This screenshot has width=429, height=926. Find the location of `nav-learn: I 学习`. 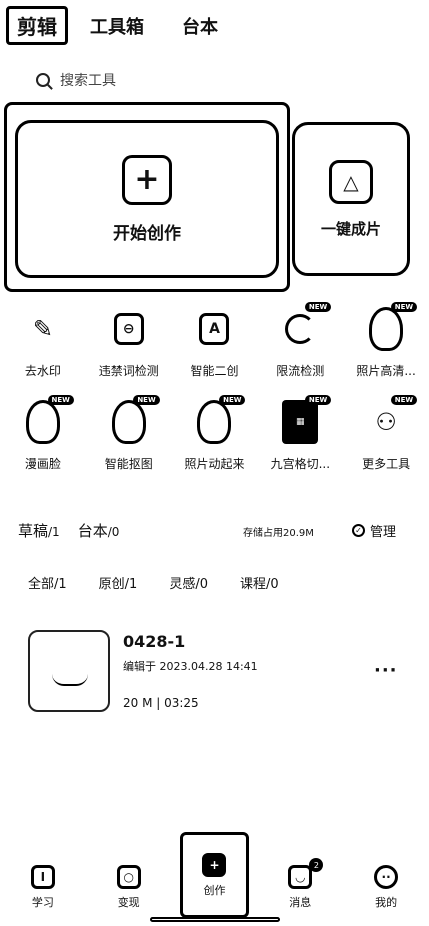

nav-learn: I 学习 is located at coordinates (43, 887).